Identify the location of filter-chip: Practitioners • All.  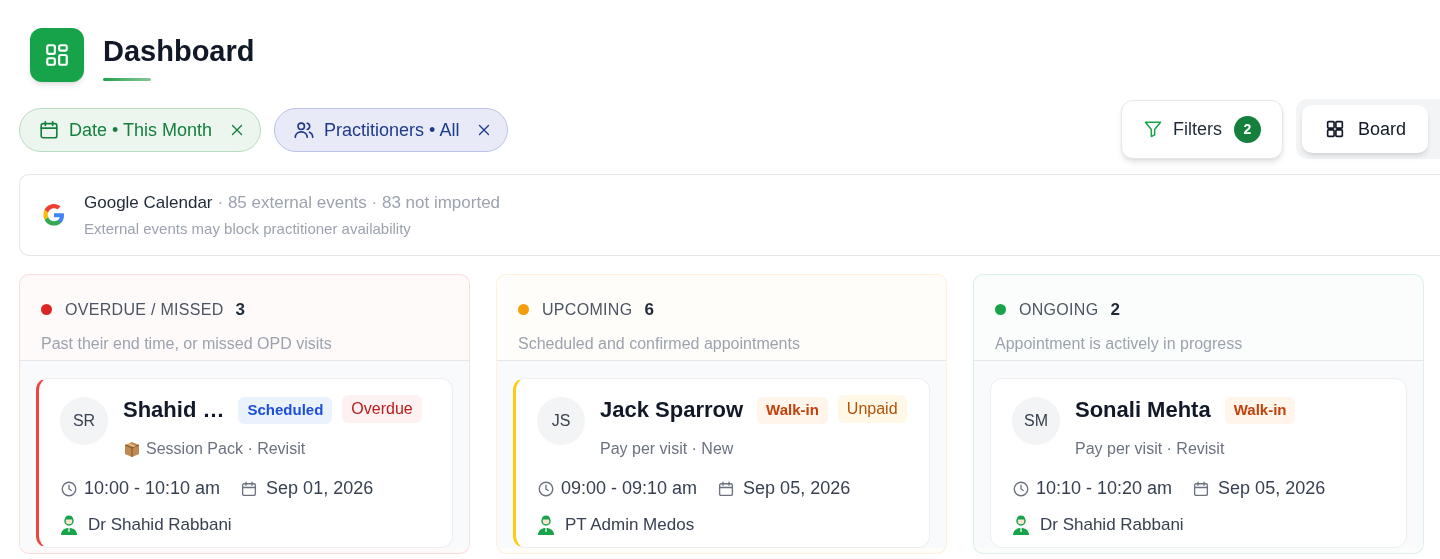
(391, 130).